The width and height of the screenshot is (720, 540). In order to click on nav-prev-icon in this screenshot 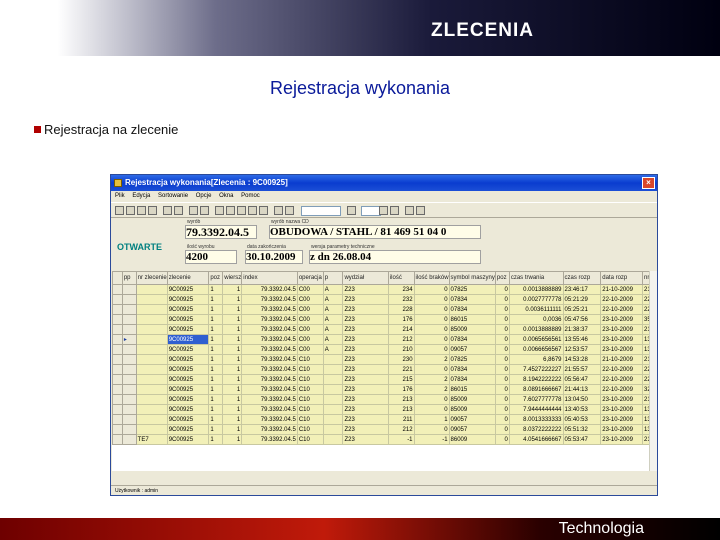, I will do `click(351, 210)`.